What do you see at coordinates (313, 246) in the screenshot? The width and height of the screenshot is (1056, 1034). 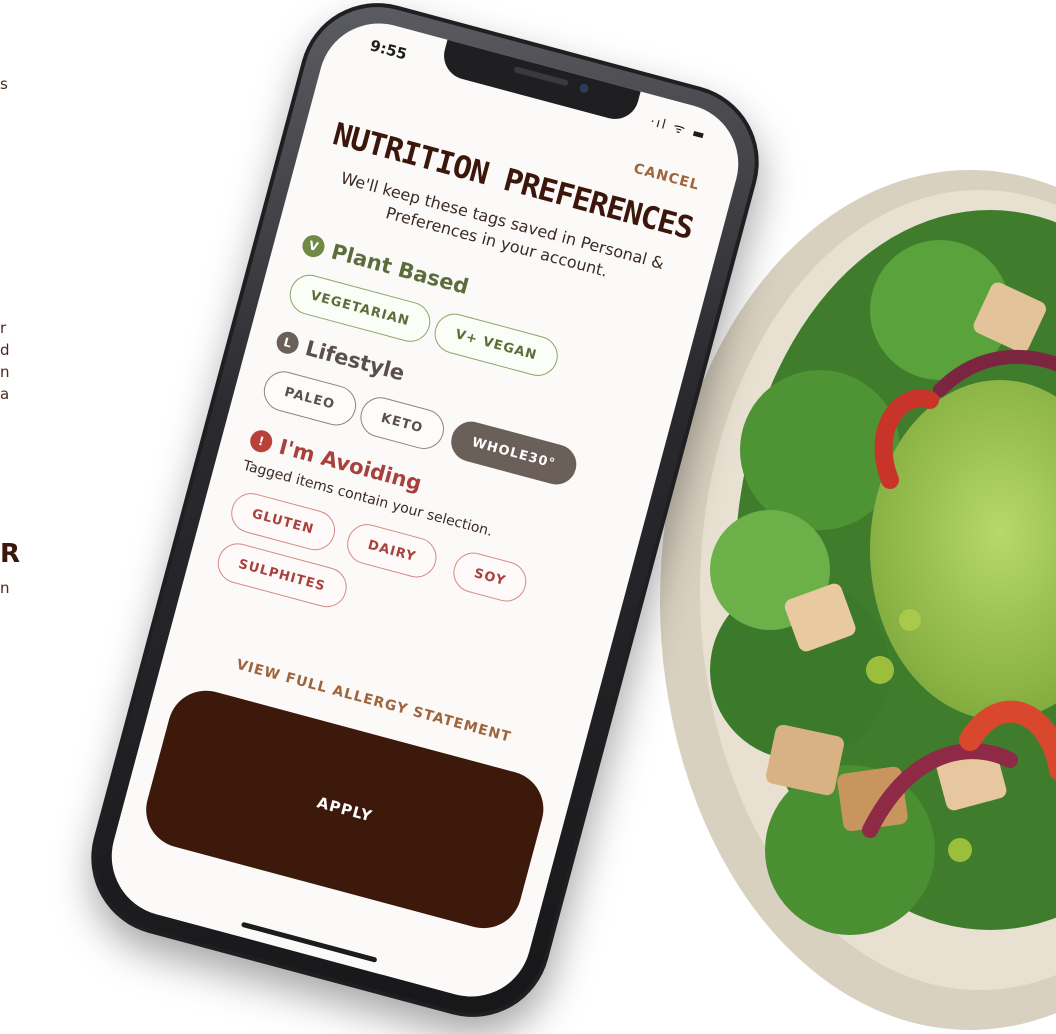 I see `vegetarian-badge-icon: V` at bounding box center [313, 246].